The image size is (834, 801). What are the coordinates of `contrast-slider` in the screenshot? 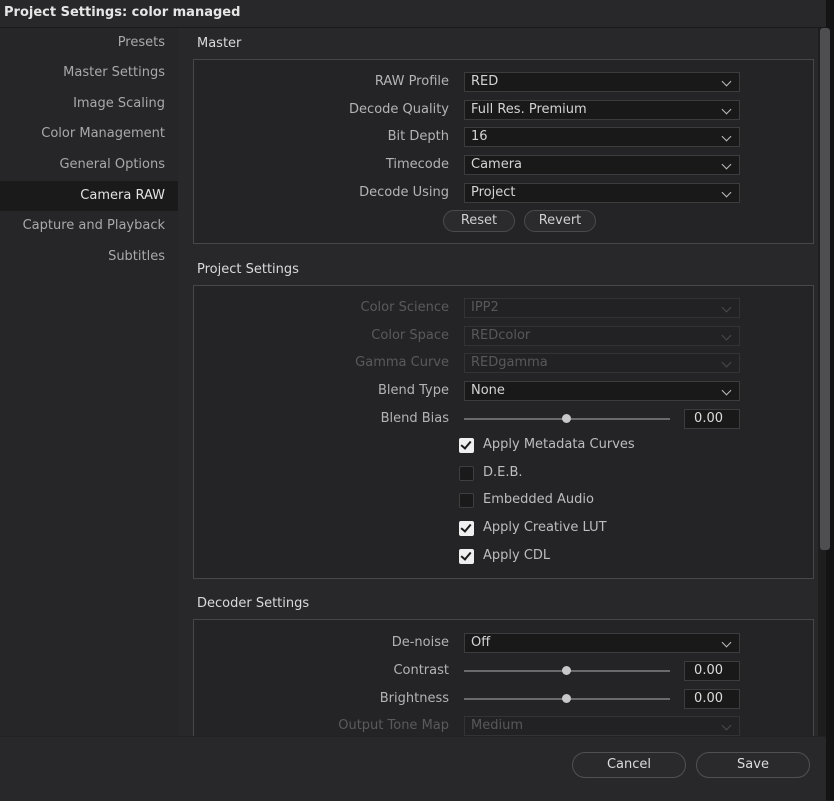 It's located at (567, 670).